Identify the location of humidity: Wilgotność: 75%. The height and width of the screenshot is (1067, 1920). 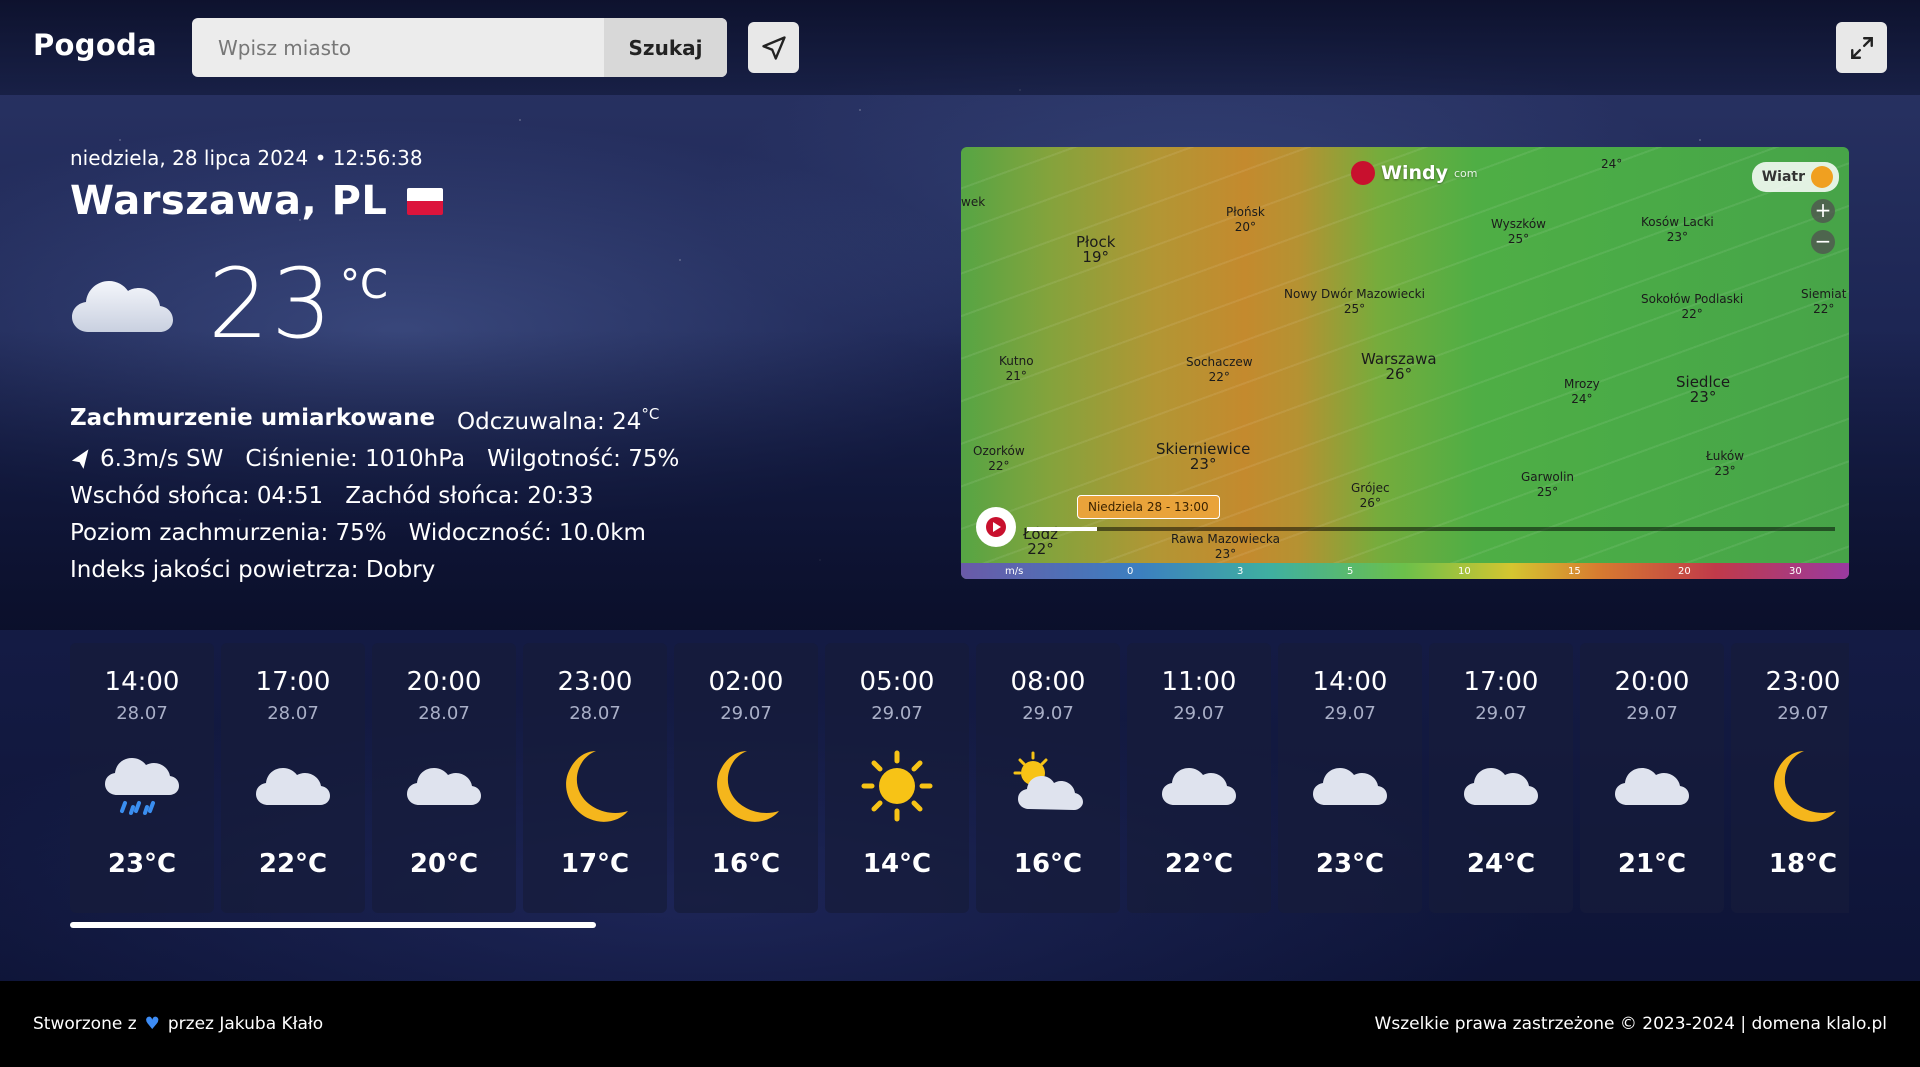
(583, 459).